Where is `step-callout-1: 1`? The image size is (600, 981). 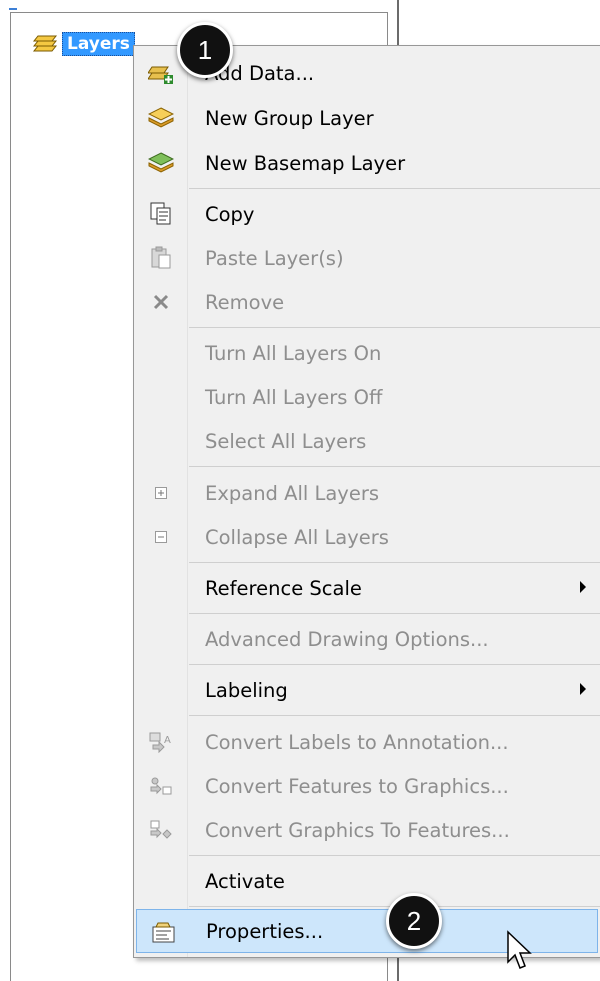 step-callout-1: 1 is located at coordinates (205, 50).